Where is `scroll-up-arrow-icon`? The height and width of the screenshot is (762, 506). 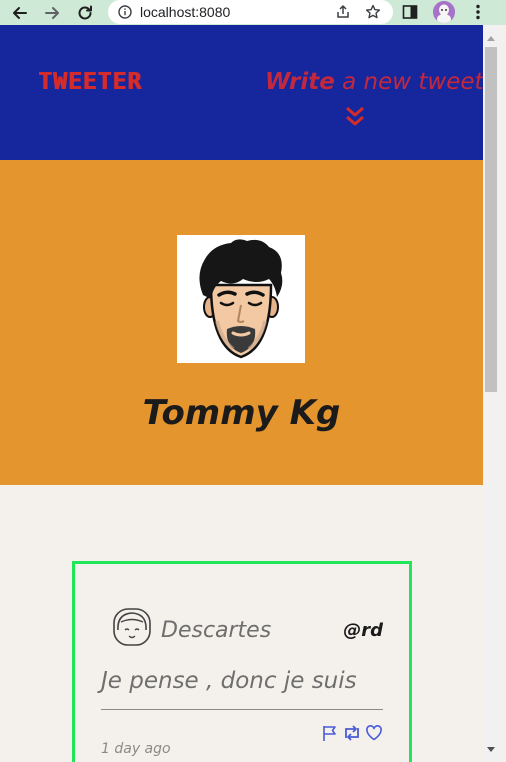
scroll-up-arrow-icon is located at coordinates (491, 38).